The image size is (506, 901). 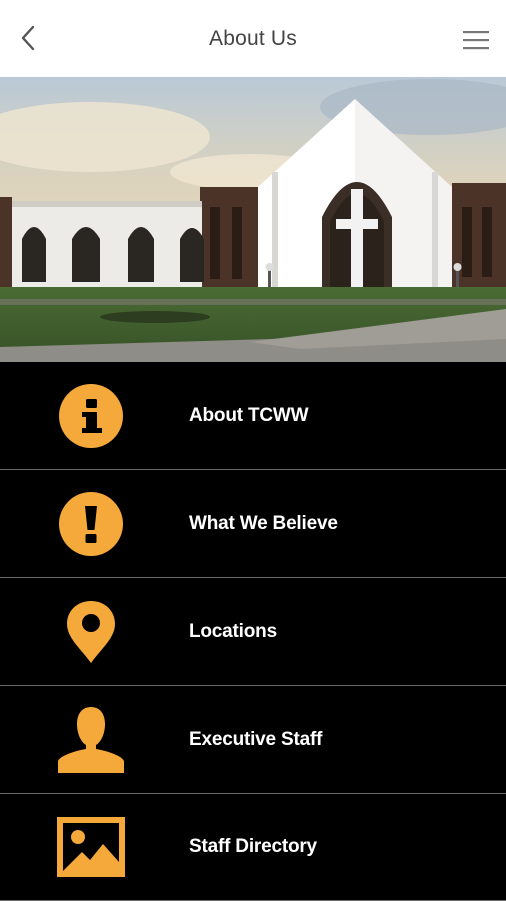 What do you see at coordinates (233, 631) in the screenshot?
I see `menu-item-label: Locations` at bounding box center [233, 631].